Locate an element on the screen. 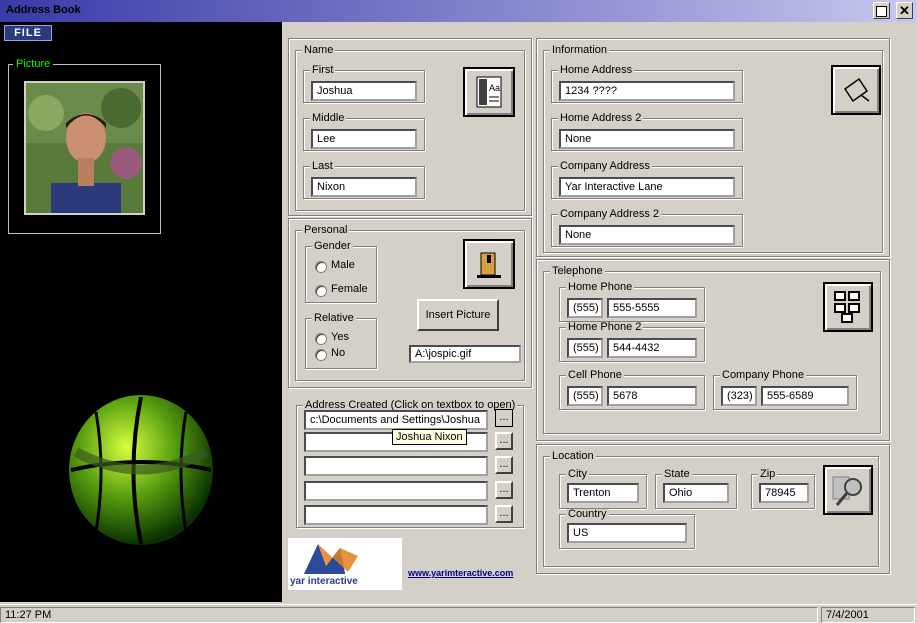  male-label: Male is located at coordinates (343, 265).